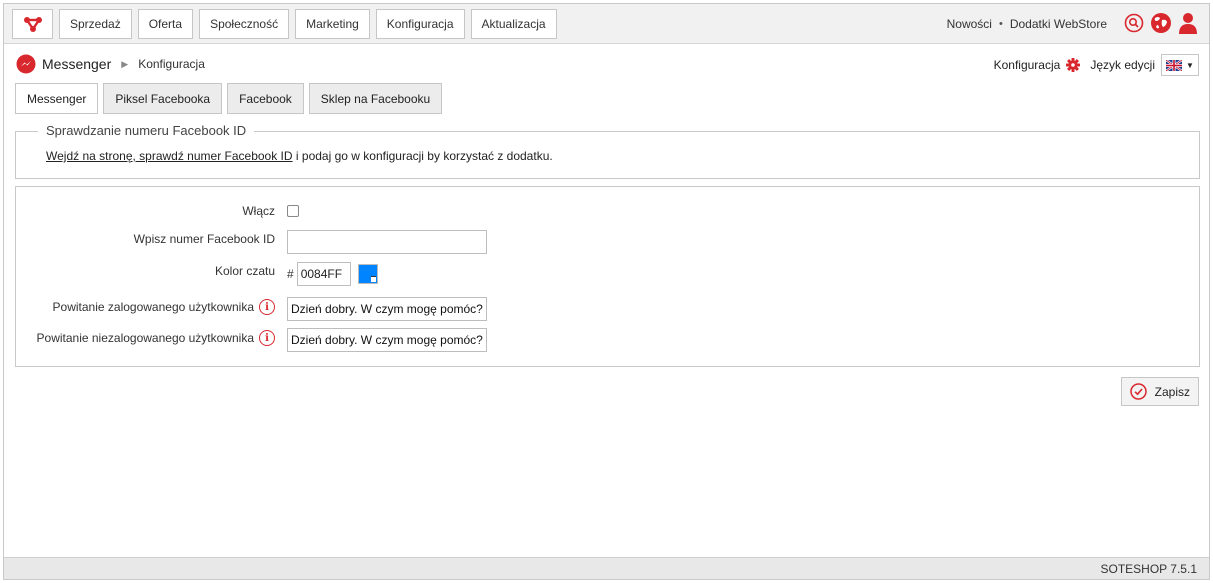  I want to click on color-picker-swatch, so click(367, 274).